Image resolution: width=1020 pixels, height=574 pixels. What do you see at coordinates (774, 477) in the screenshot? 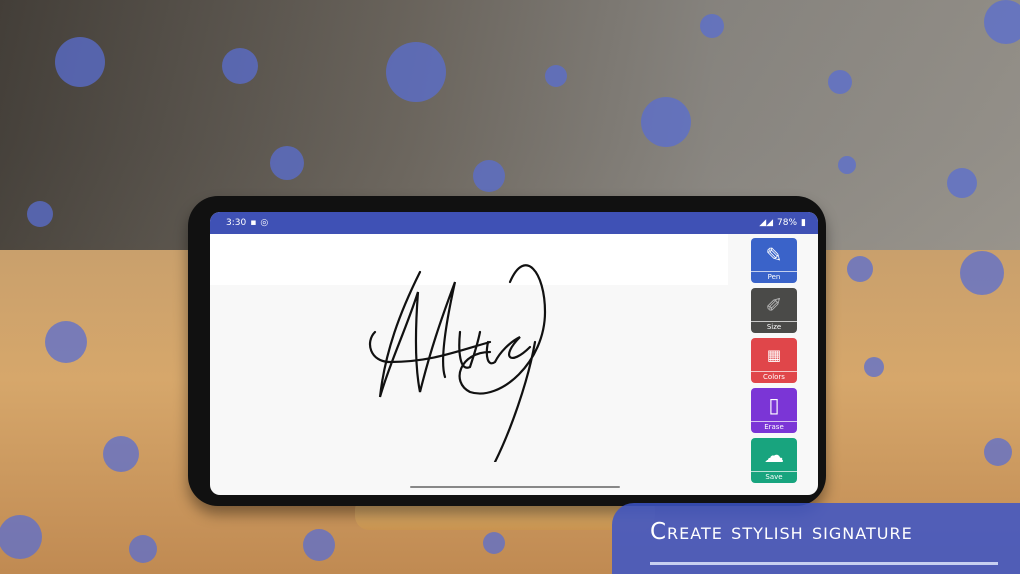
I see `save-label: Save` at bounding box center [774, 477].